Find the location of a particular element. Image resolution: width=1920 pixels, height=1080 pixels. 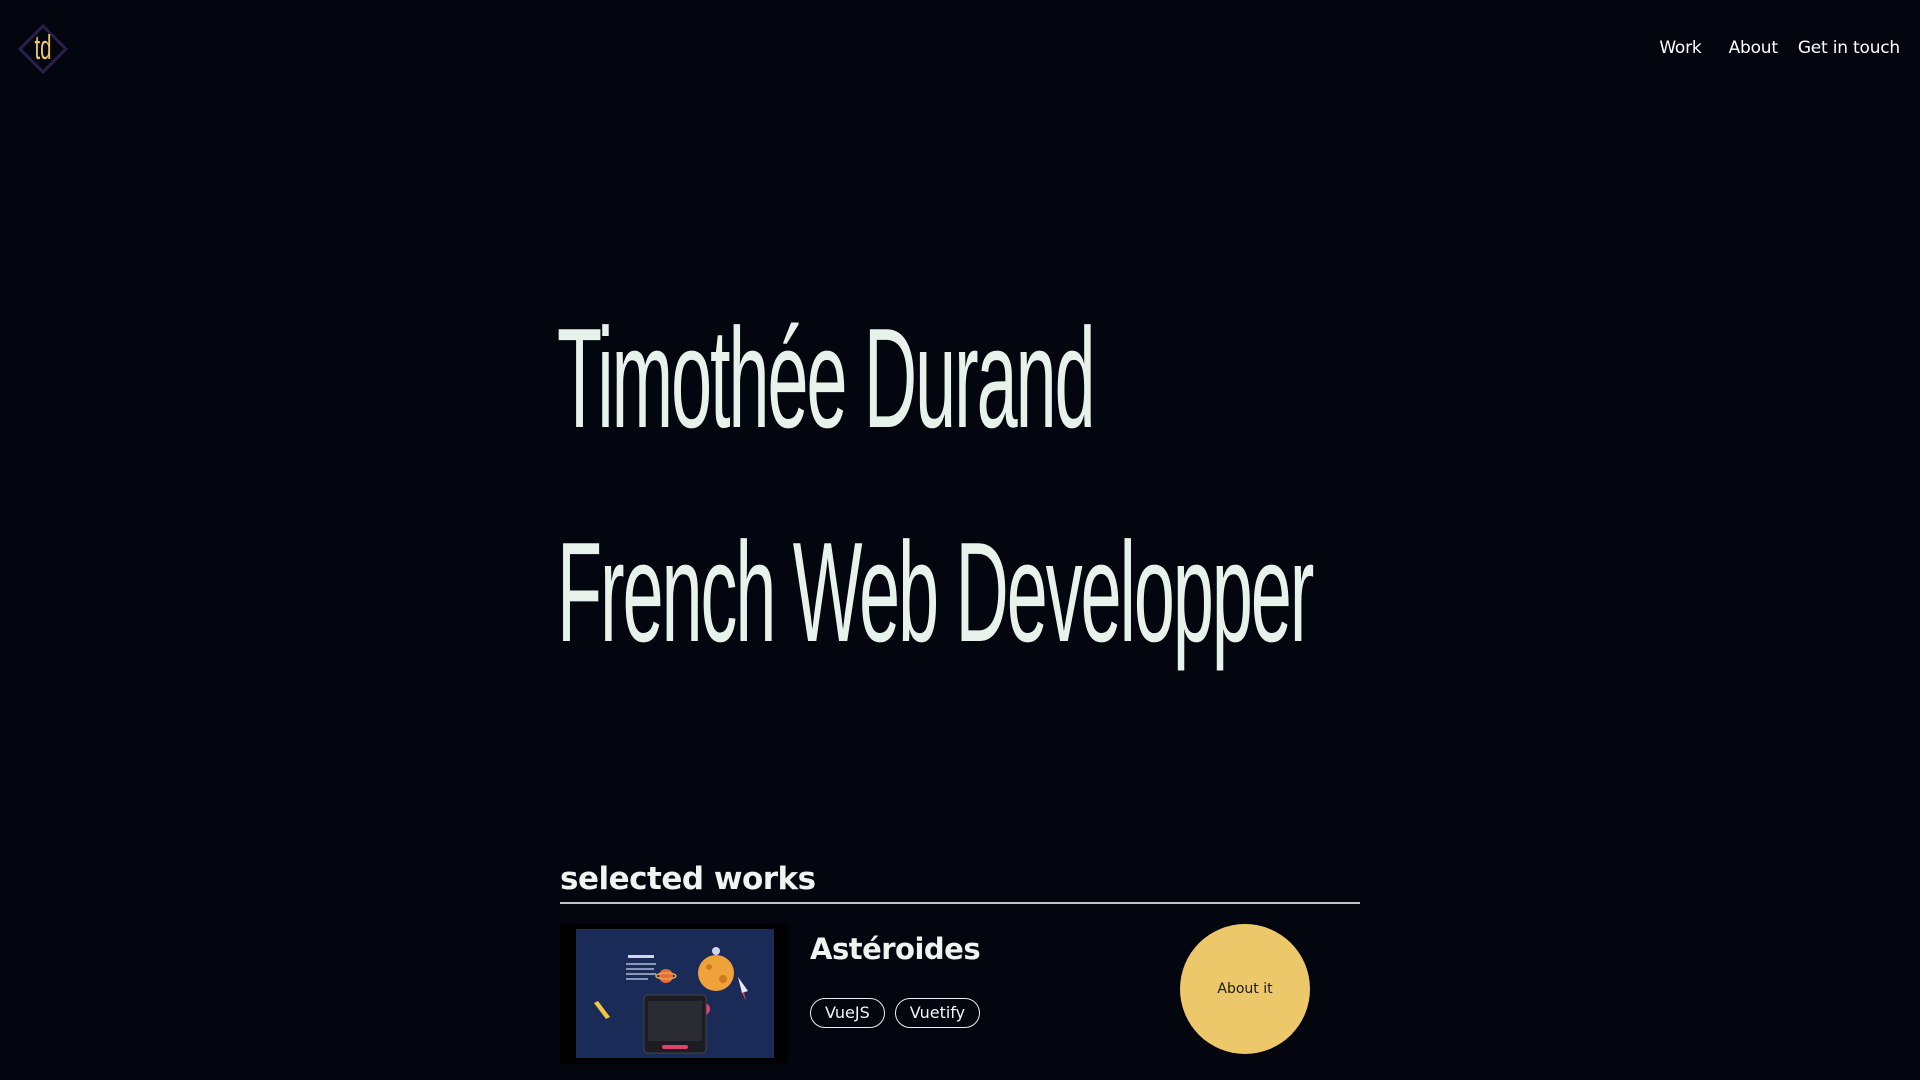

hero-name: Timothée Durand is located at coordinates (826, 378).